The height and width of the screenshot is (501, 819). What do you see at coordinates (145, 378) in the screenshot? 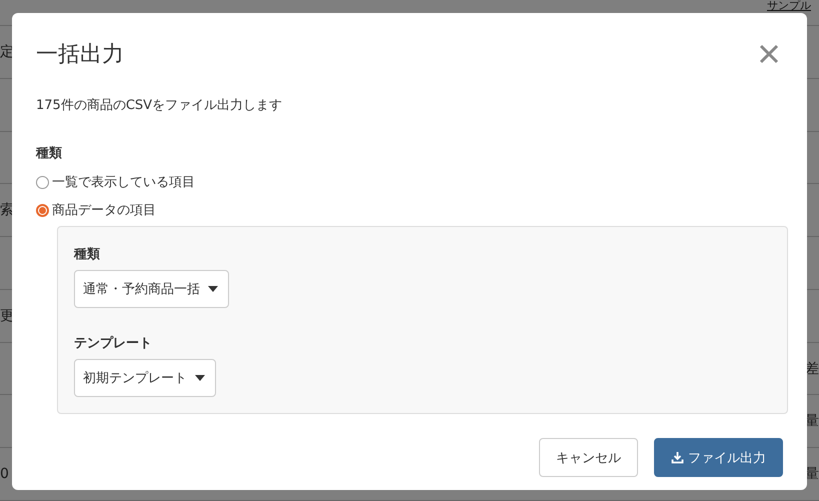
I see `select-dropdown: 初期テンプレート` at bounding box center [145, 378].